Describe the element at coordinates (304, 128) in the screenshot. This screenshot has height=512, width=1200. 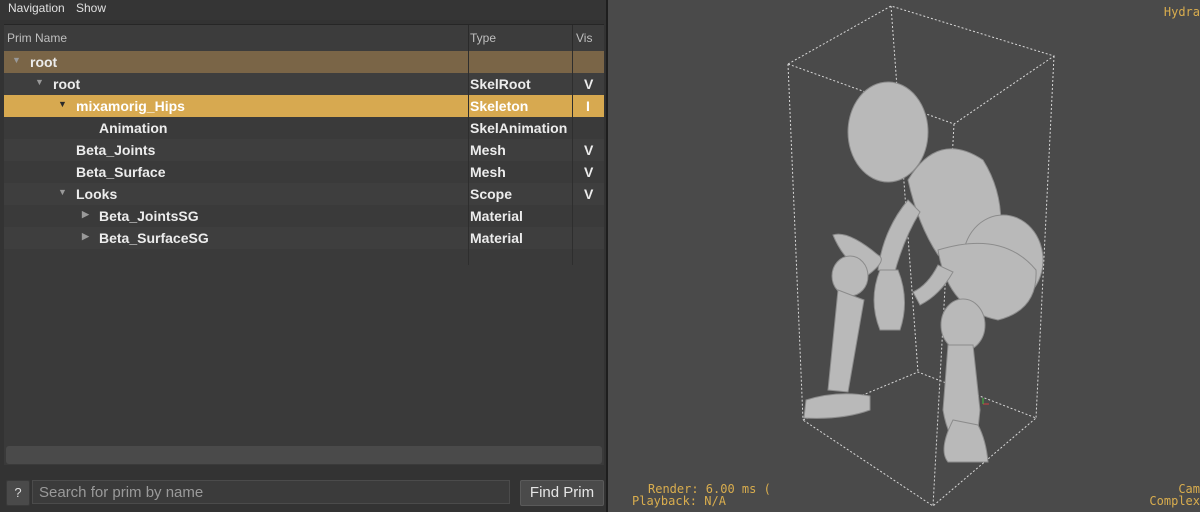
I see `tree-row: Animation SkelAnimation` at that location.